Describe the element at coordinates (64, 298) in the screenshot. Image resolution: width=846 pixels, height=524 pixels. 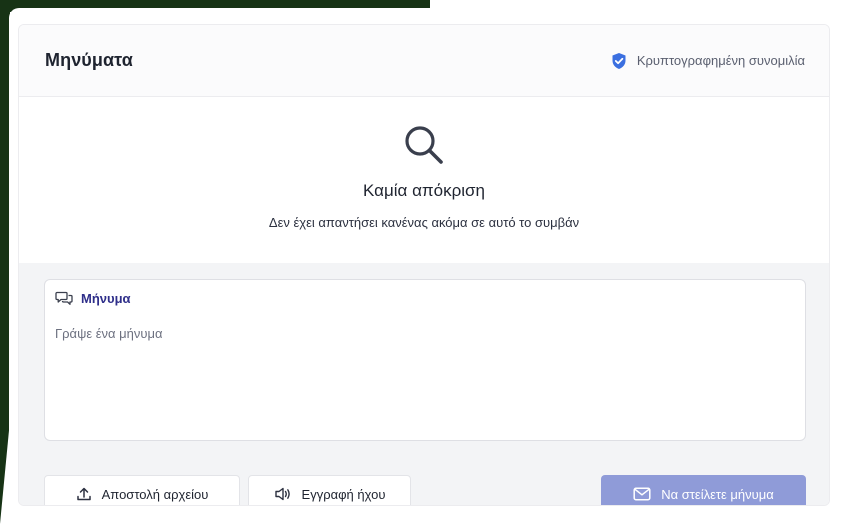
I see `chat-bubbles-icon` at that location.